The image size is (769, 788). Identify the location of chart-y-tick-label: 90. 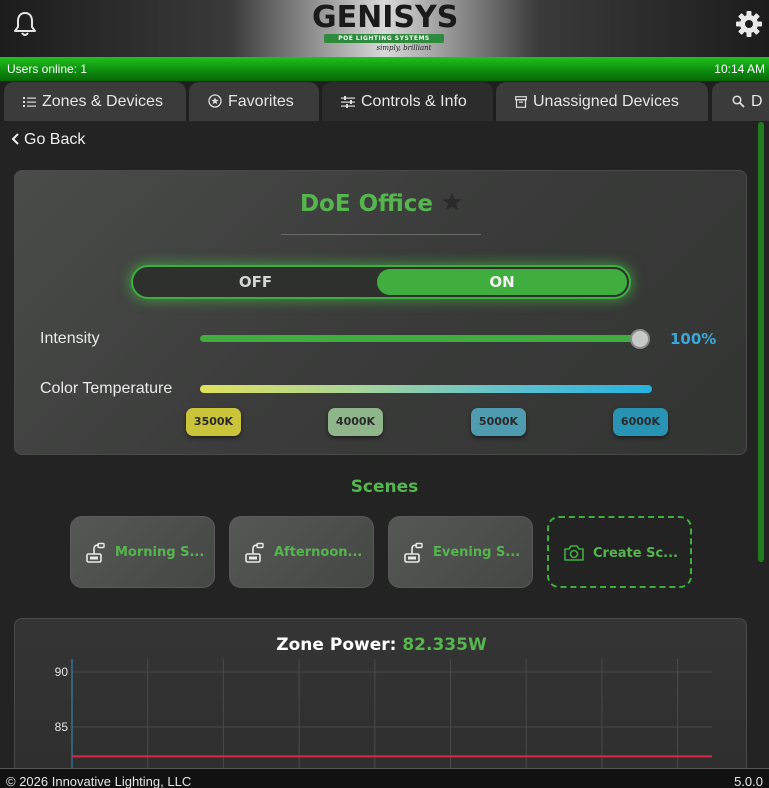
(62, 672).